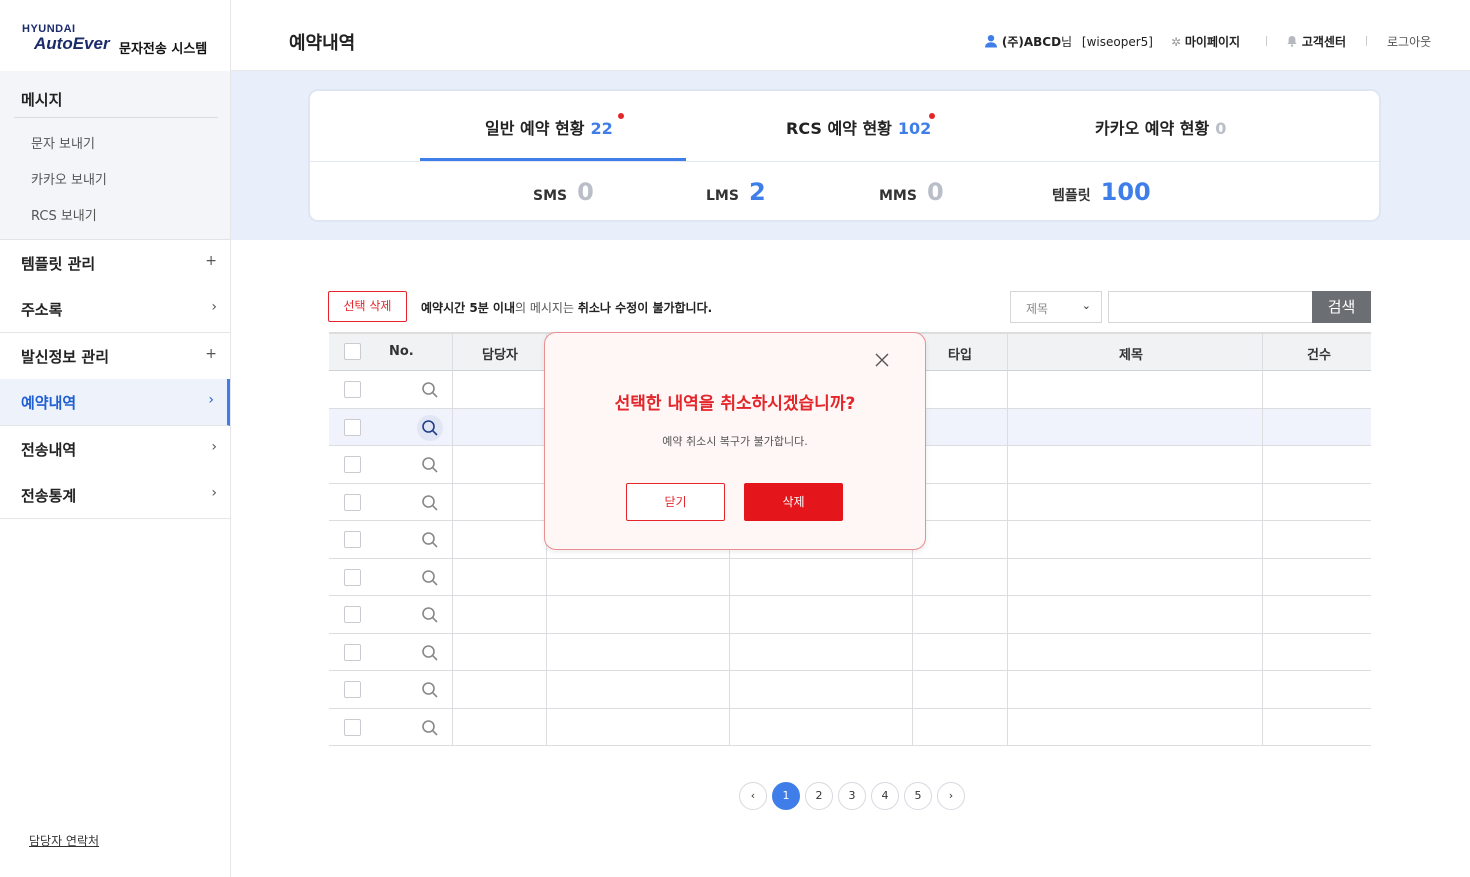  What do you see at coordinates (786, 796) in the screenshot?
I see `page-1: 1` at bounding box center [786, 796].